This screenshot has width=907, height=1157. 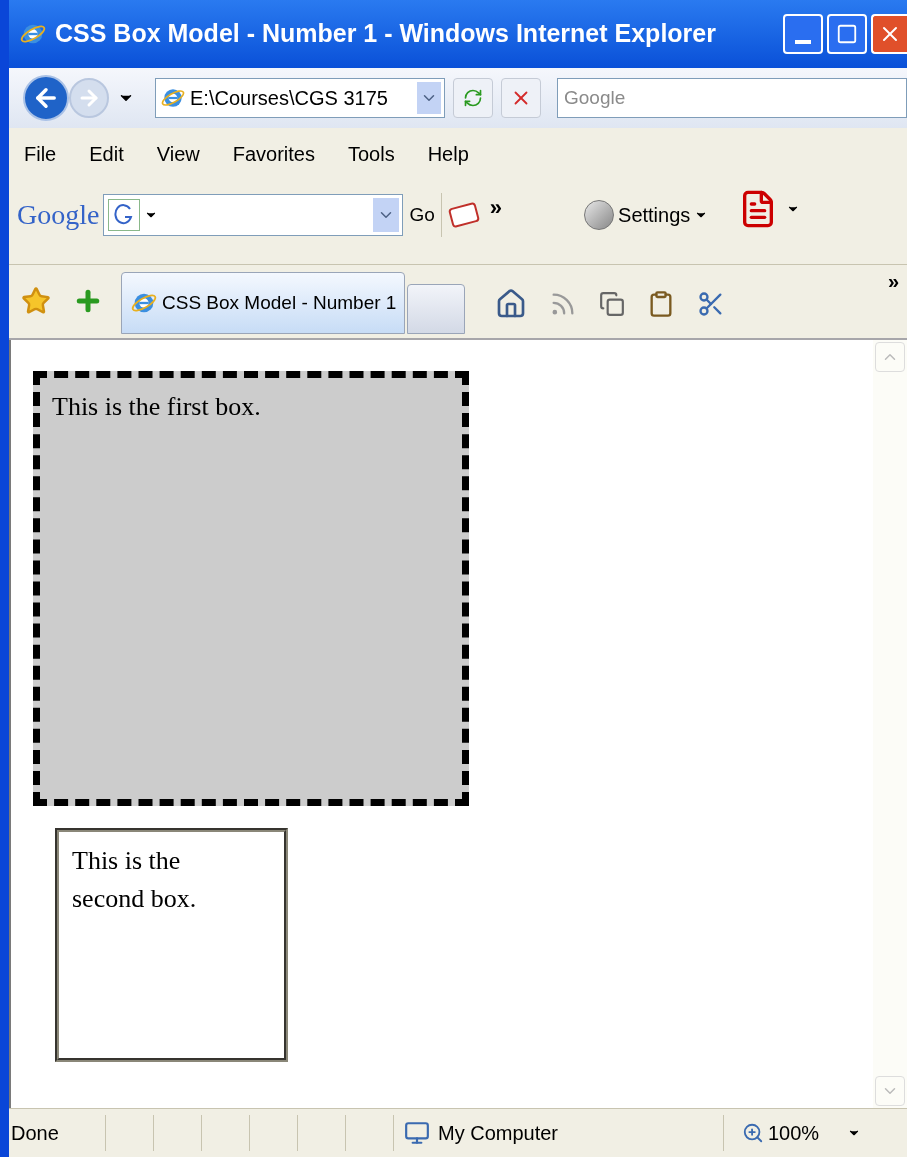 I want to click on menu-item: View, so click(x=178, y=154).